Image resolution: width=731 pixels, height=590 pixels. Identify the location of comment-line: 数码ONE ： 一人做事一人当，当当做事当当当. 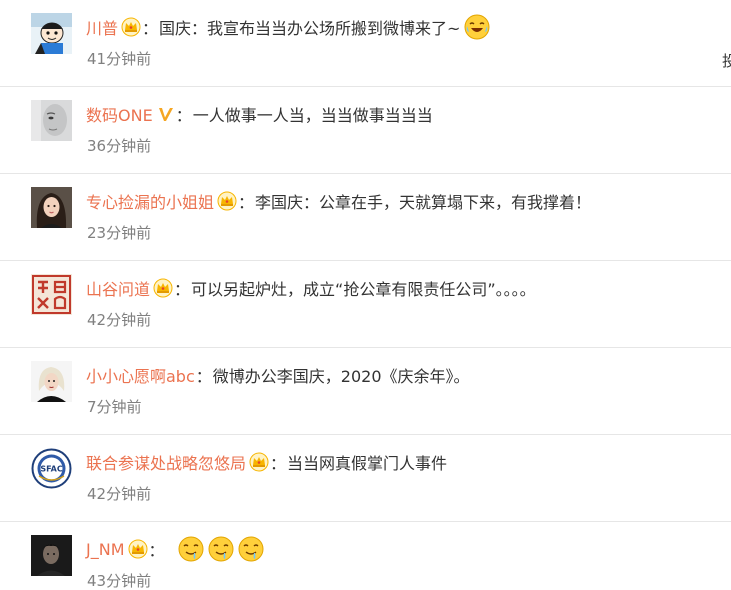
(259, 114).